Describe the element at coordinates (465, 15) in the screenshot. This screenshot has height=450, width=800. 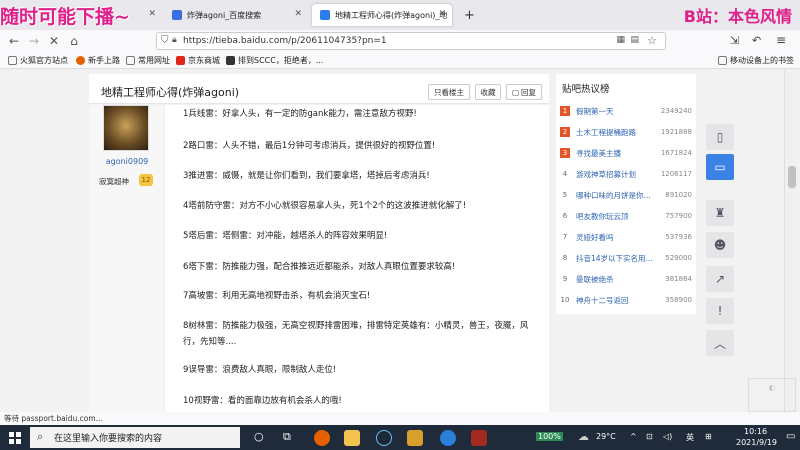
I see `new-tab-button: +` at that location.